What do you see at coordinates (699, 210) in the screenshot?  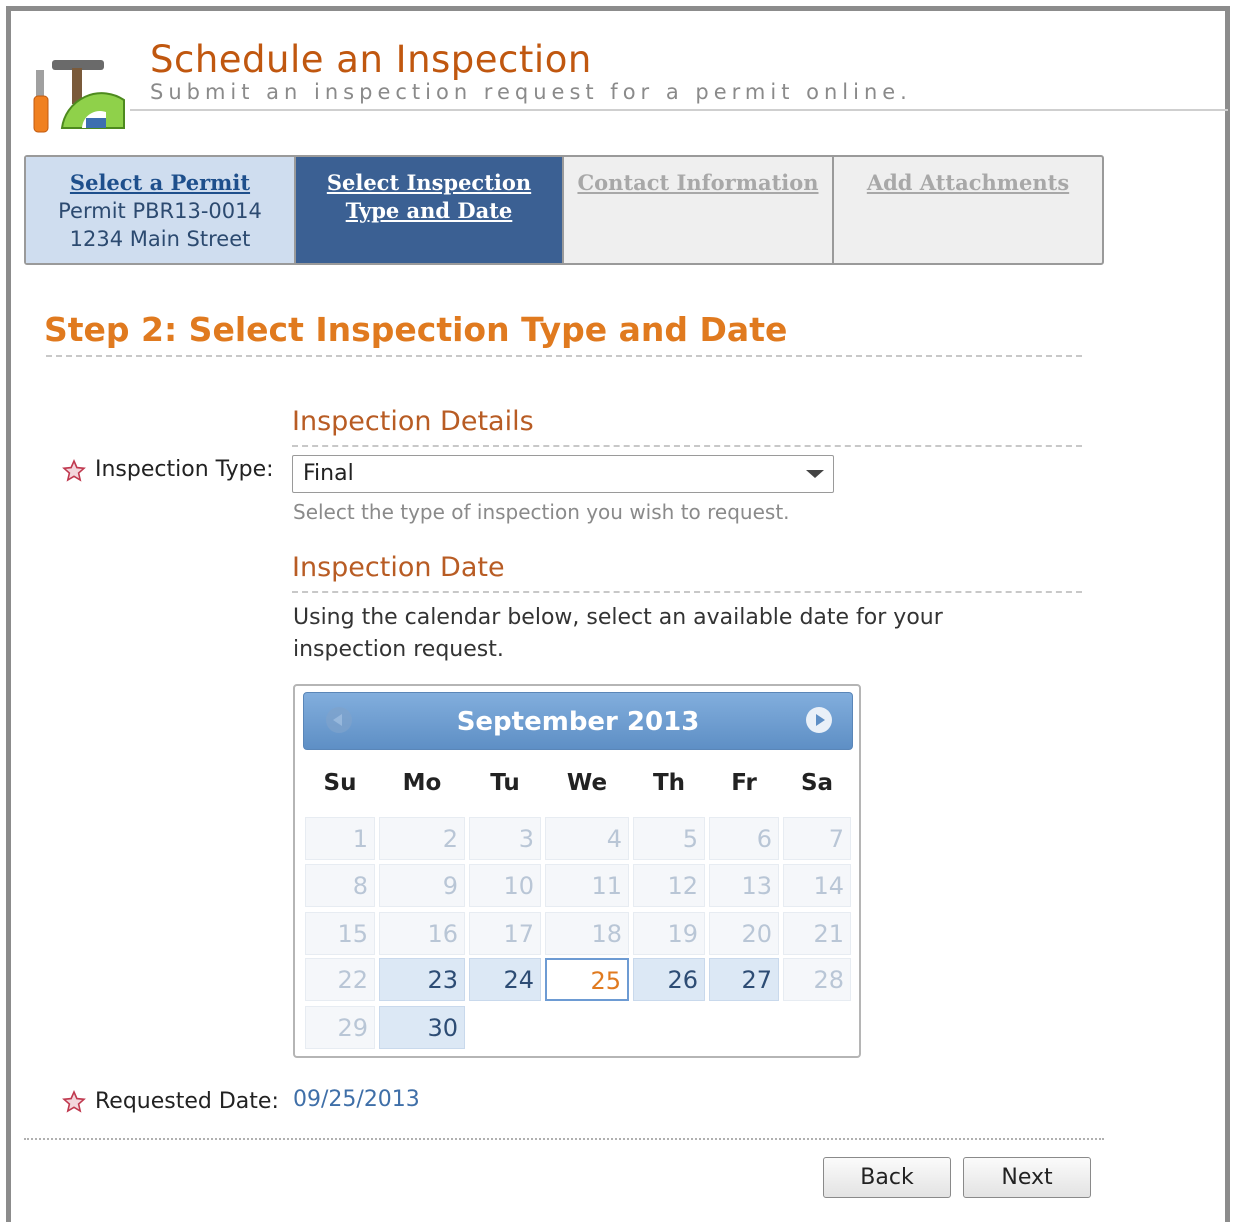 I see `wizard-step-contact-information: Contact Information` at bounding box center [699, 210].